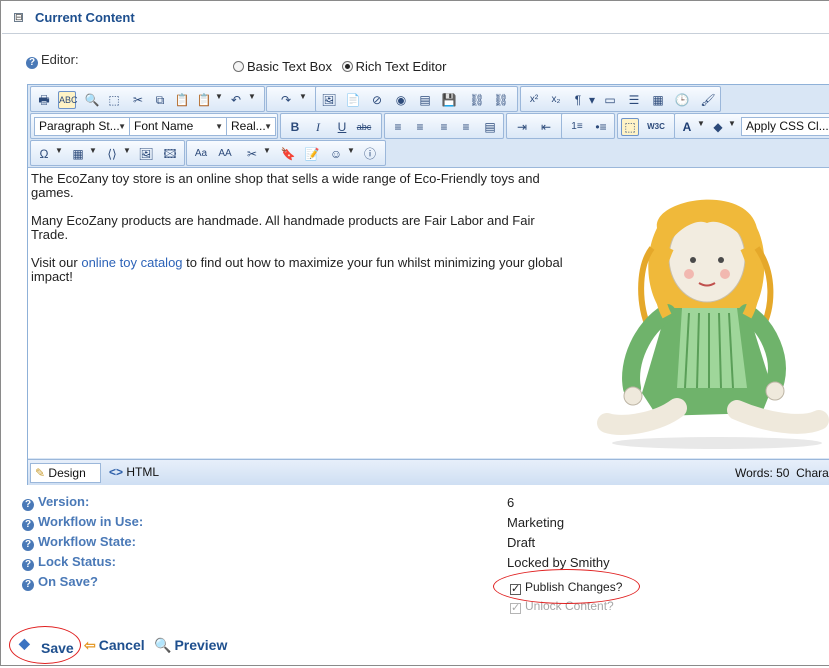  I want to click on save-icon: ◆, so click(24, 643).